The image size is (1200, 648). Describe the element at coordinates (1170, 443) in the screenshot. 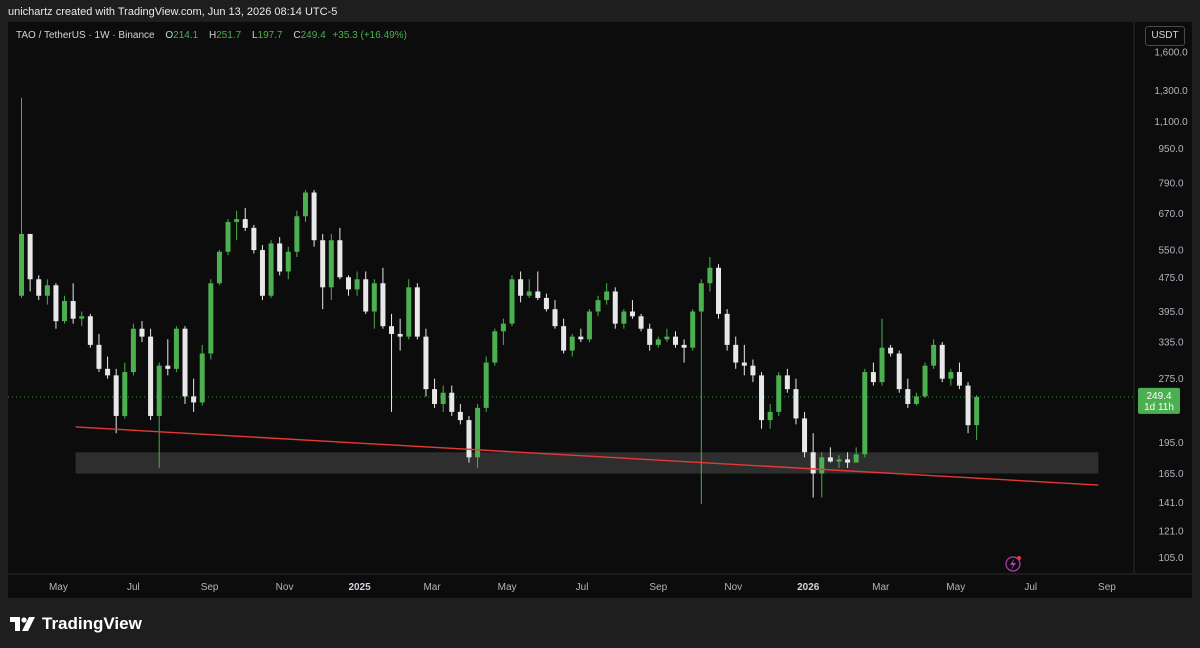

I see `price-tick-label: 195.0` at that location.